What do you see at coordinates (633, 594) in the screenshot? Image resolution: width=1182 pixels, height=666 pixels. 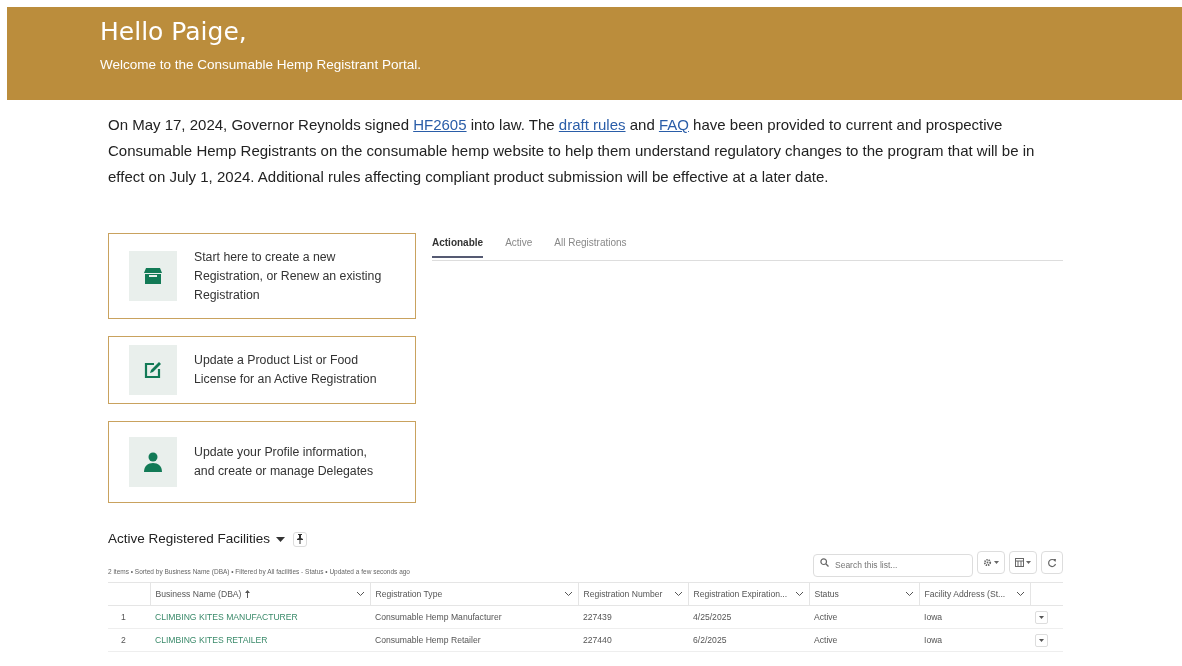 I see `column-header: Registration Number` at bounding box center [633, 594].